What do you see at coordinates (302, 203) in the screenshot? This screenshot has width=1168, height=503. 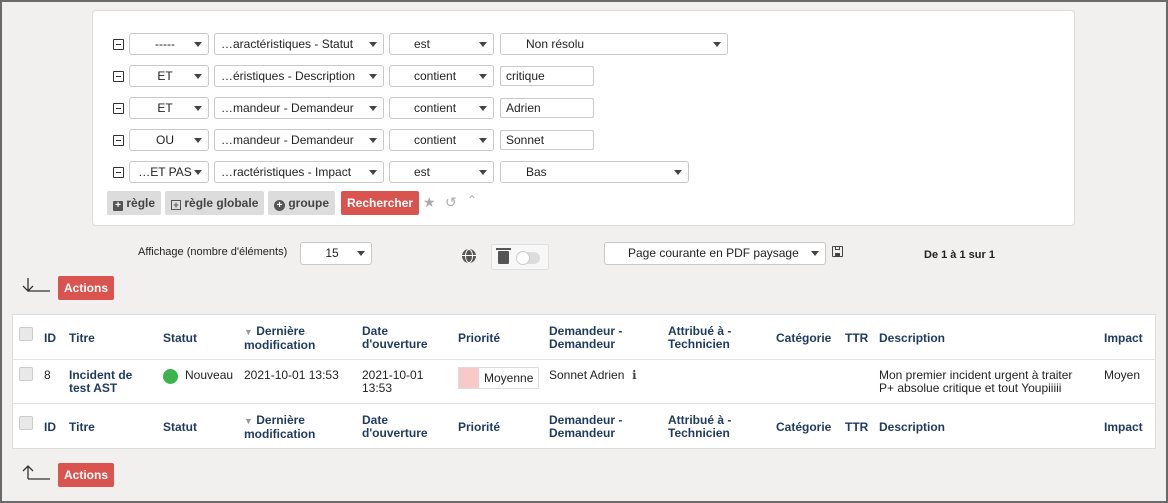 I see `add-group-button: + groupe` at bounding box center [302, 203].